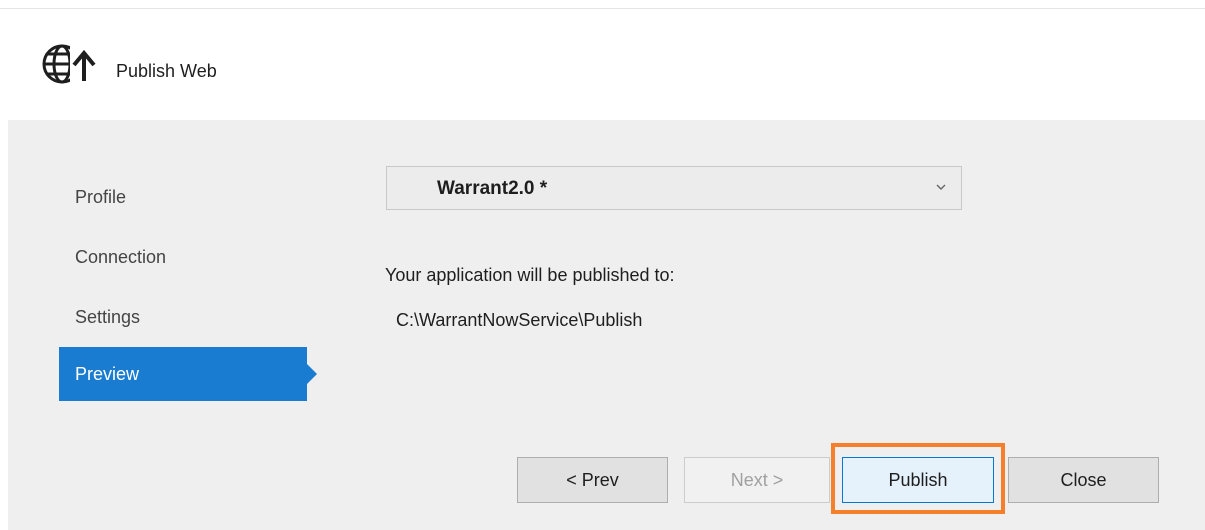  I want to click on nav-item-label: Preview, so click(107, 374).